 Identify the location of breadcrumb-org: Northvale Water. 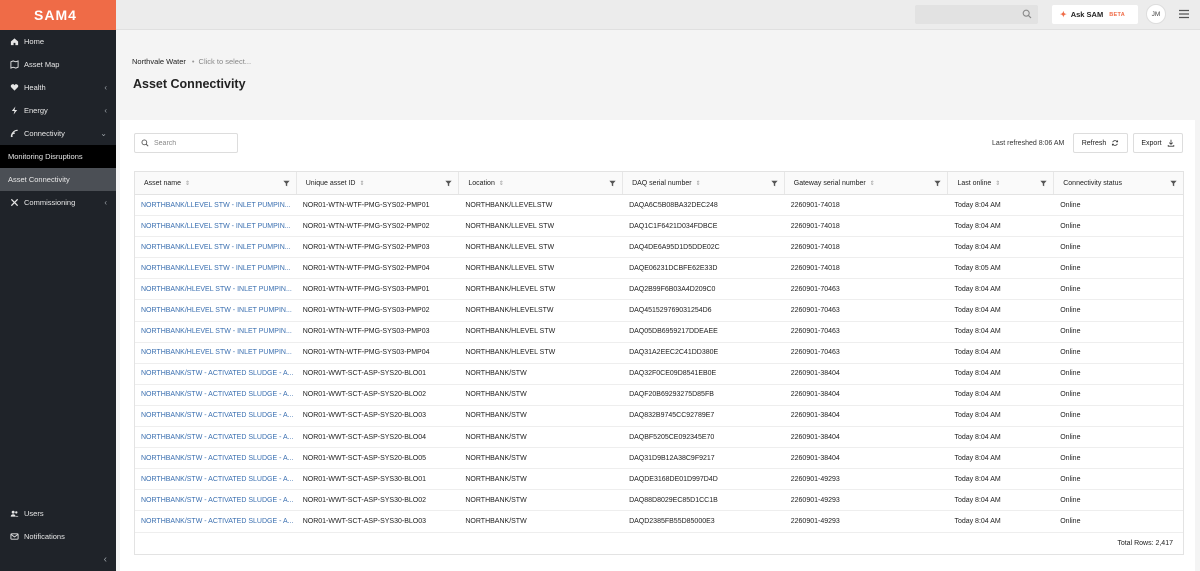
(159, 61).